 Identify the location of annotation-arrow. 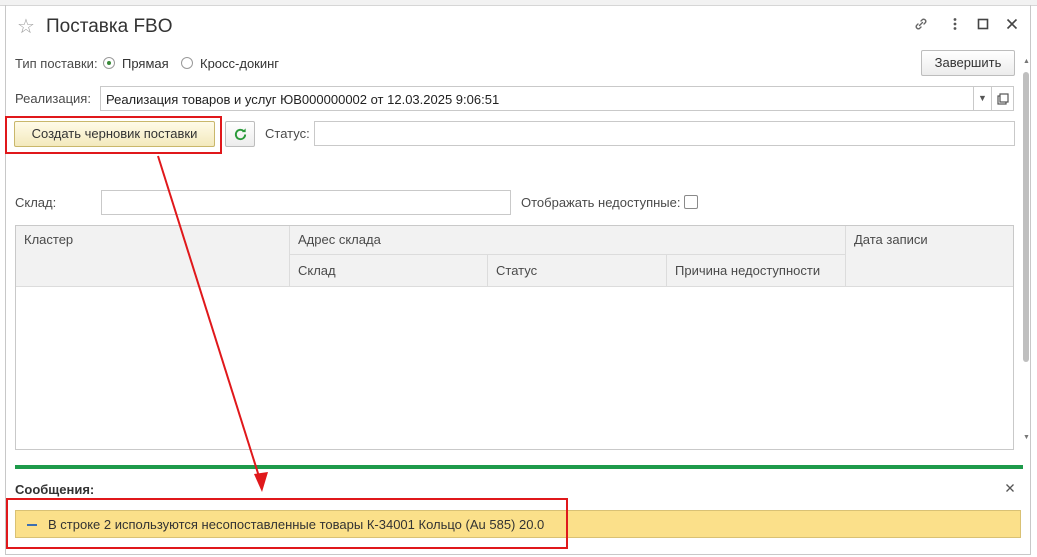
(212, 323).